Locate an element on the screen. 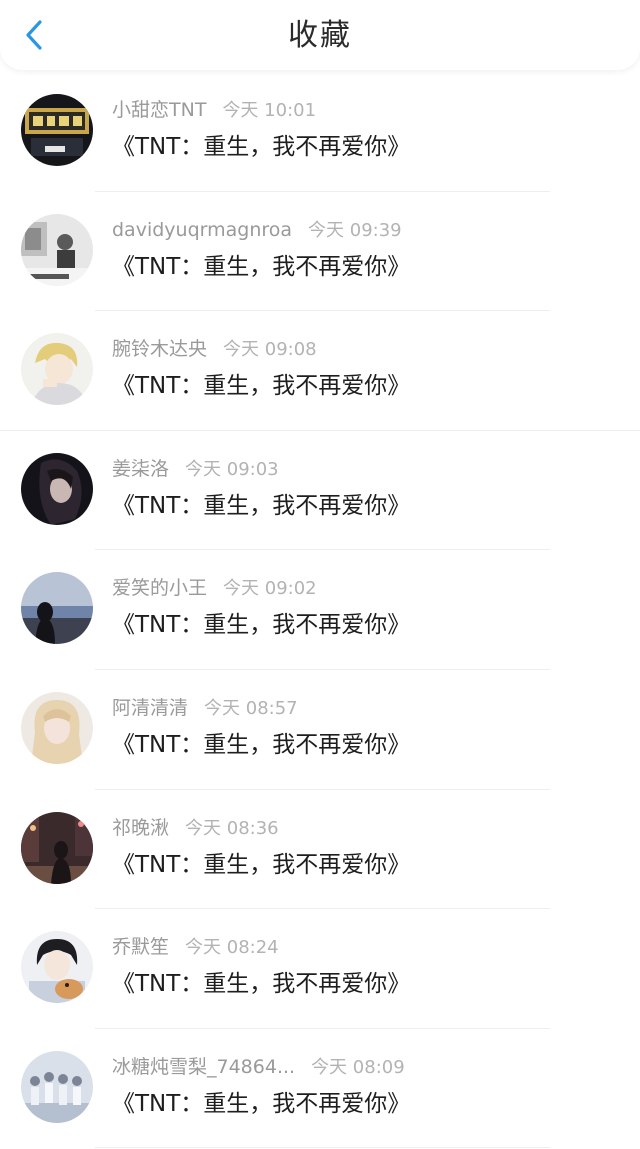 The width and height of the screenshot is (640, 1149). divider is located at coordinates (322, 1148).